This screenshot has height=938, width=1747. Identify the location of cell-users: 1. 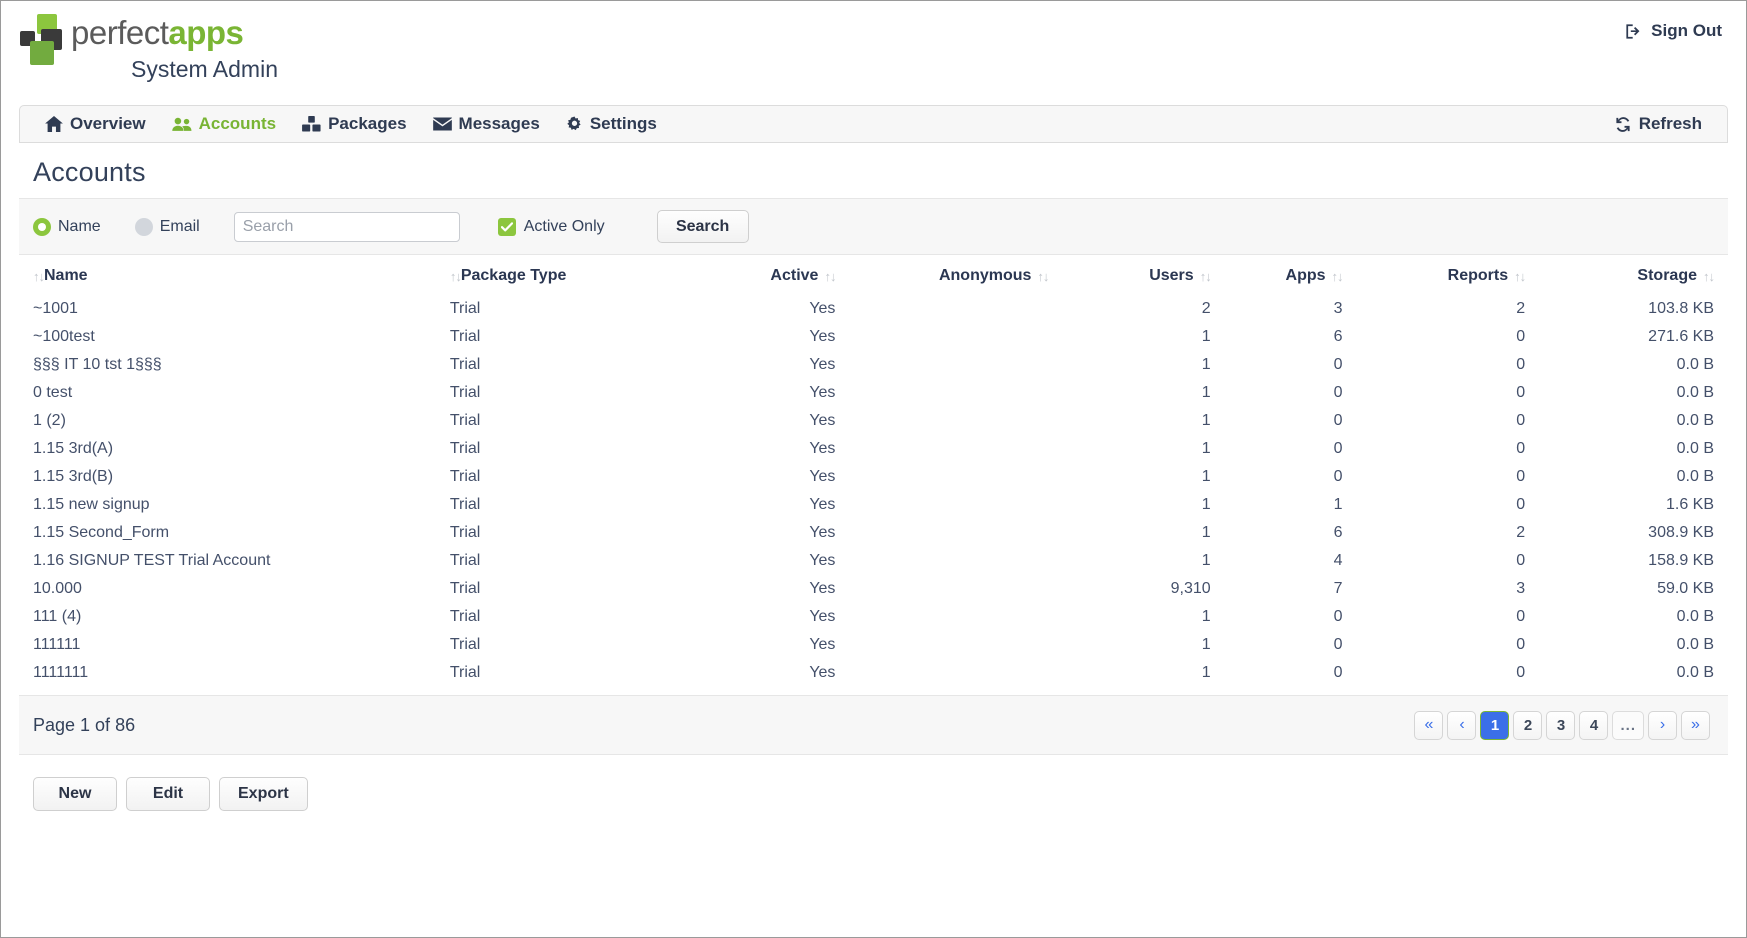
(1206, 476).